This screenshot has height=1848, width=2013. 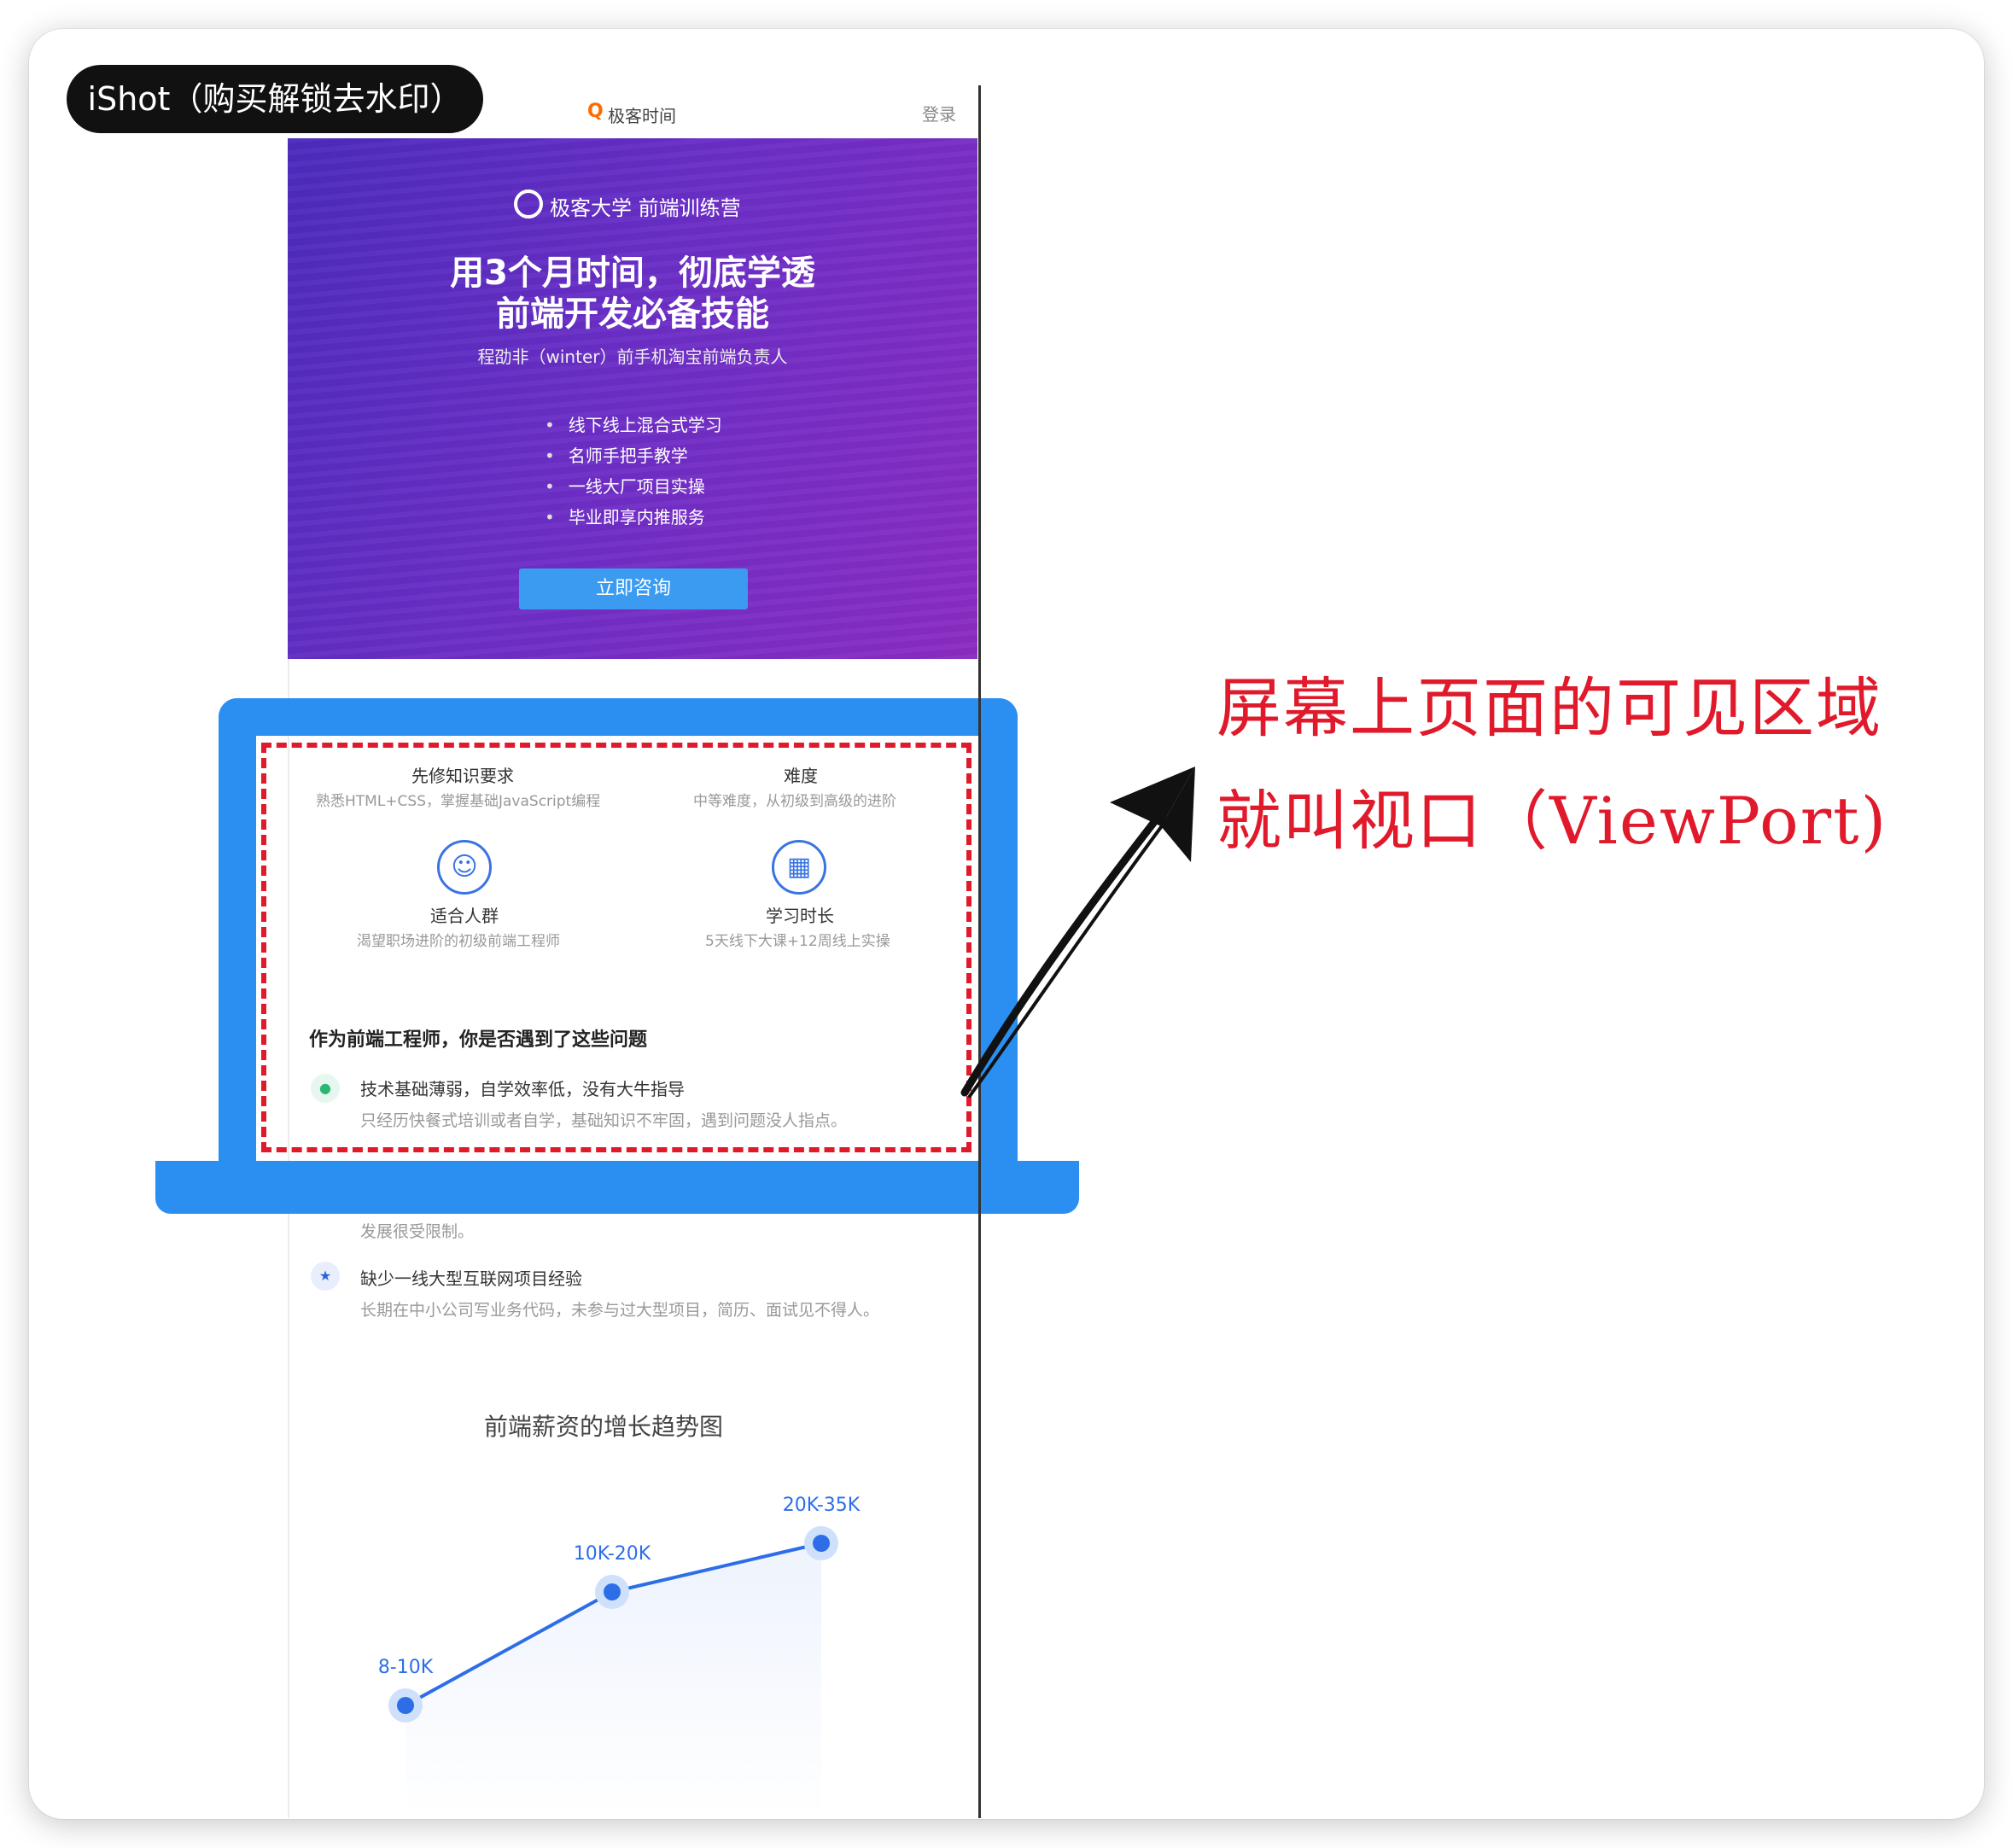 What do you see at coordinates (528, 204) in the screenshot?
I see `geek-university-logo-icon` at bounding box center [528, 204].